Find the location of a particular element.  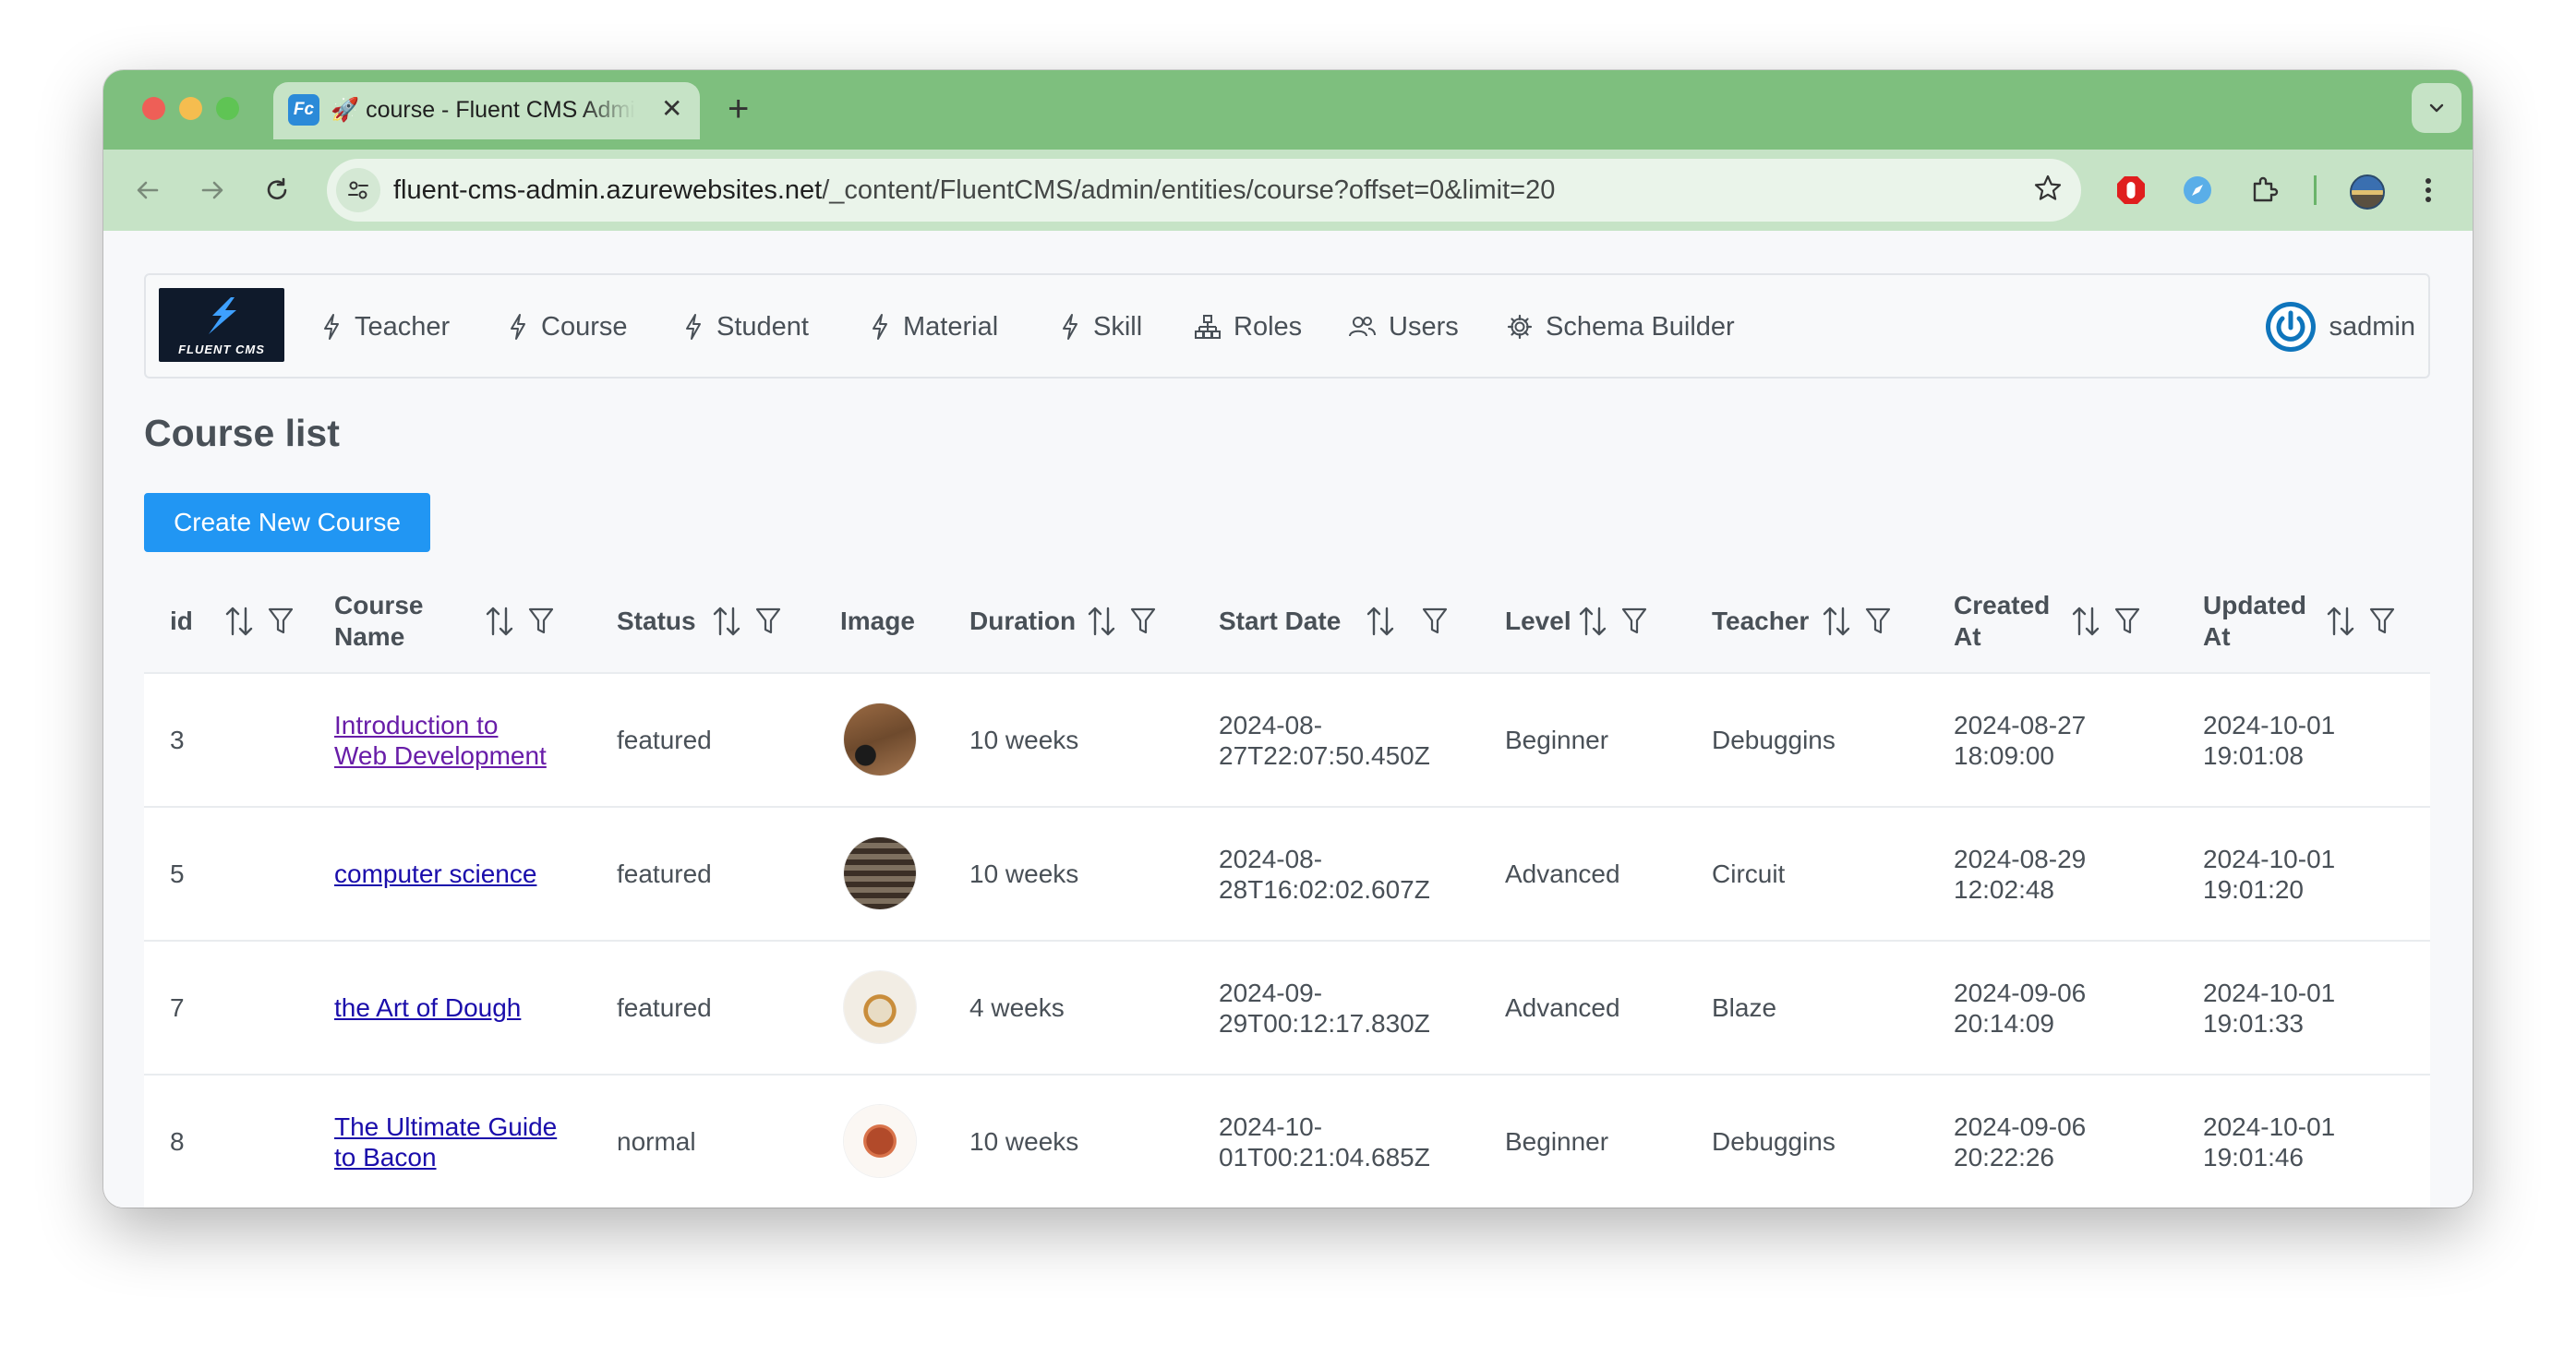

nav-item-users: Users is located at coordinates (1403, 326).